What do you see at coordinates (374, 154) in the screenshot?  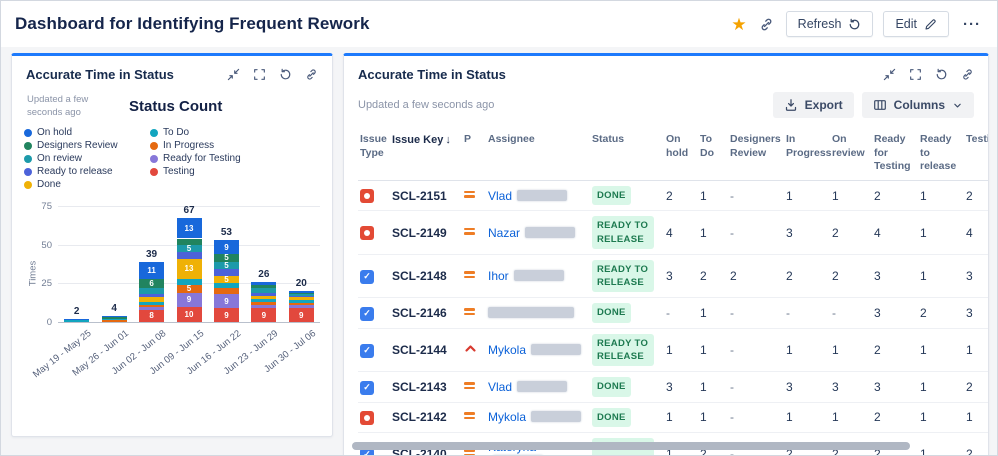 I see `column-header-issue-type: Issue Type` at bounding box center [374, 154].